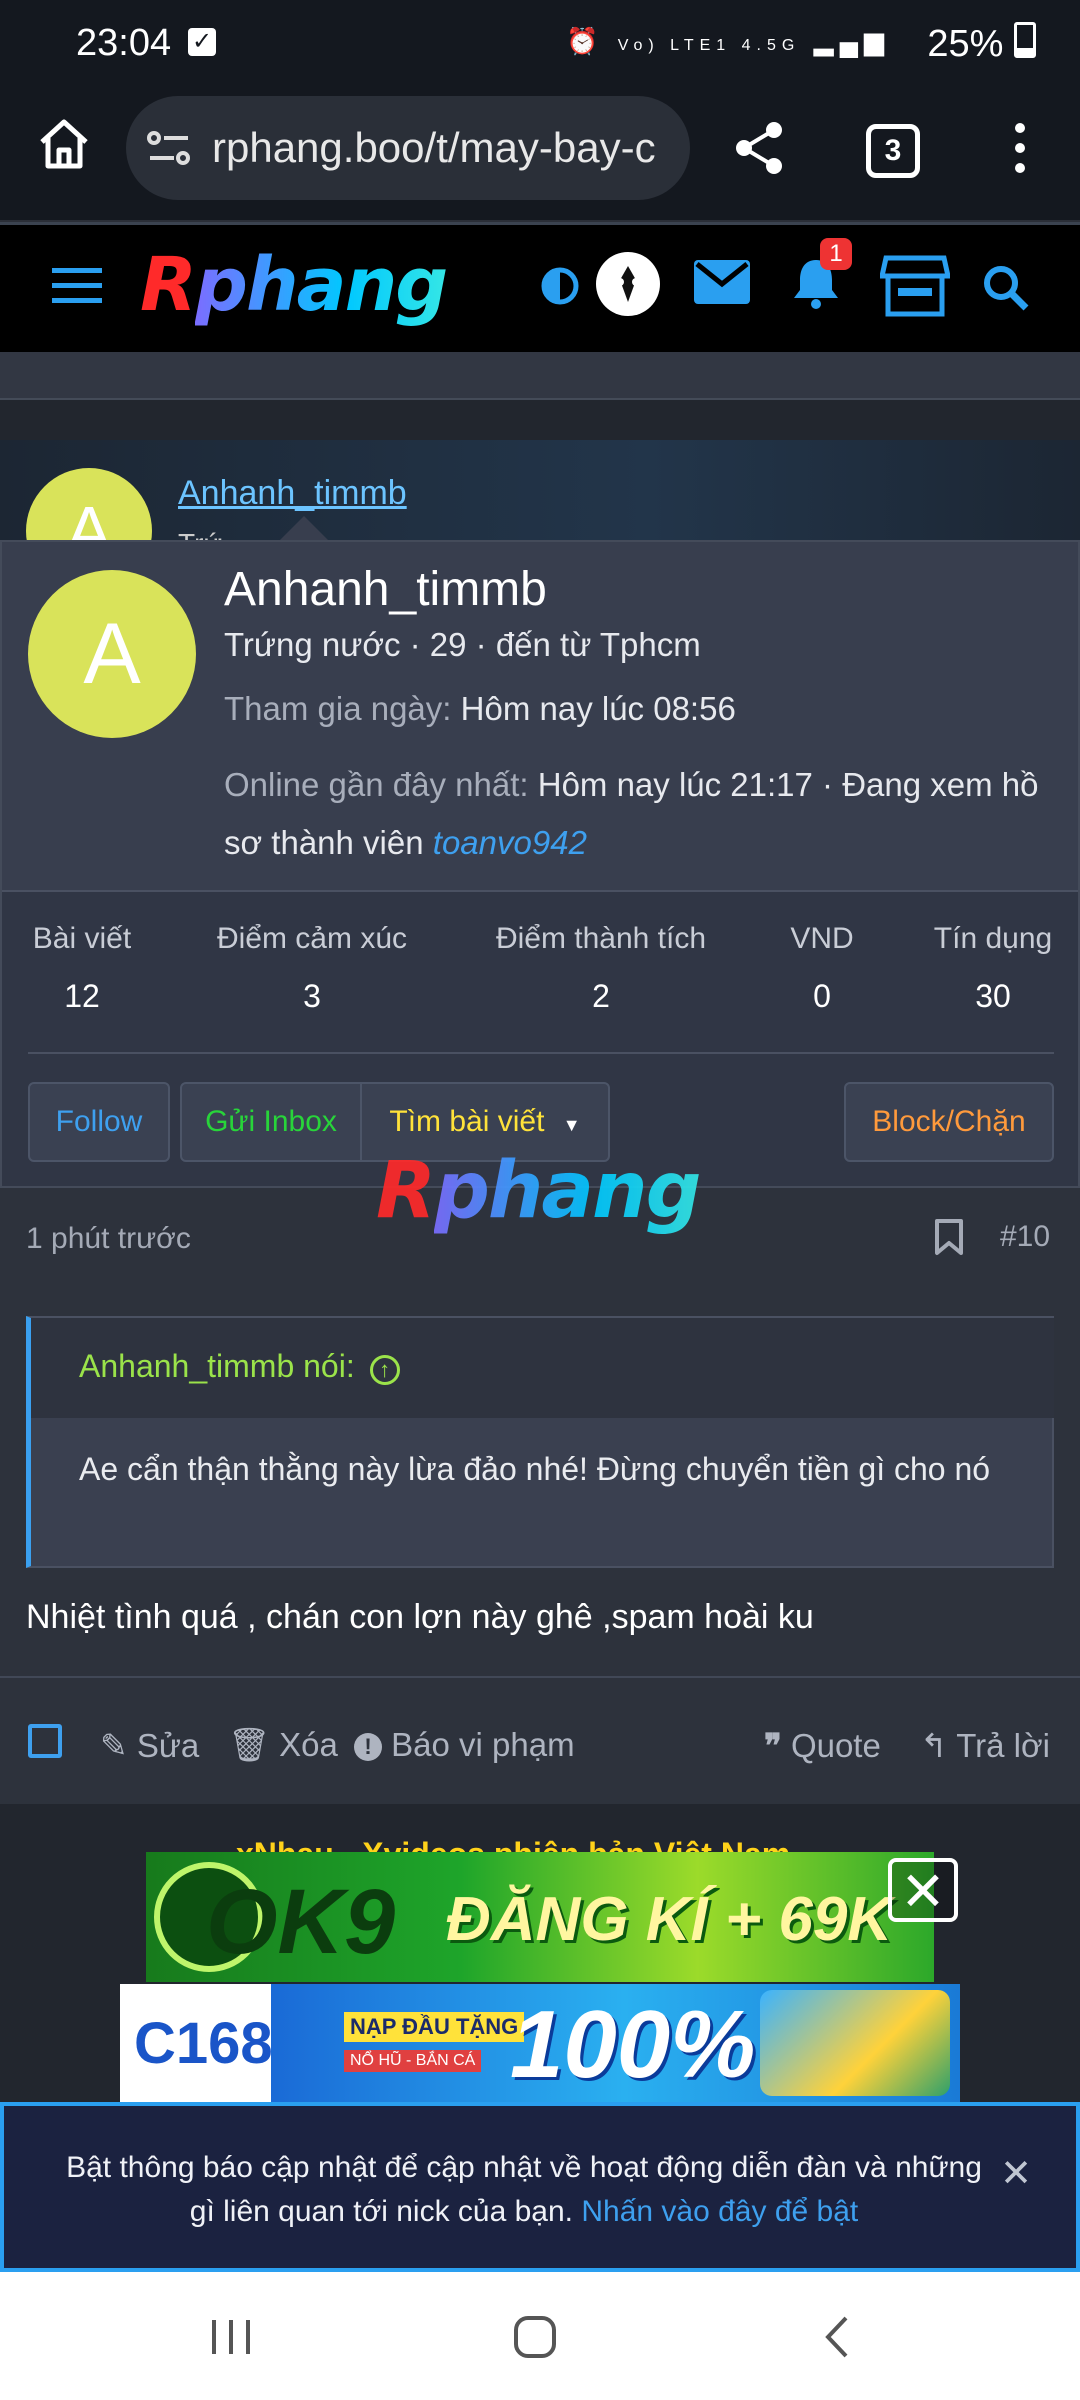 The height and width of the screenshot is (2400, 1080). What do you see at coordinates (82, 968) in the screenshot?
I see `stat-posts: Bài viết 12` at bounding box center [82, 968].